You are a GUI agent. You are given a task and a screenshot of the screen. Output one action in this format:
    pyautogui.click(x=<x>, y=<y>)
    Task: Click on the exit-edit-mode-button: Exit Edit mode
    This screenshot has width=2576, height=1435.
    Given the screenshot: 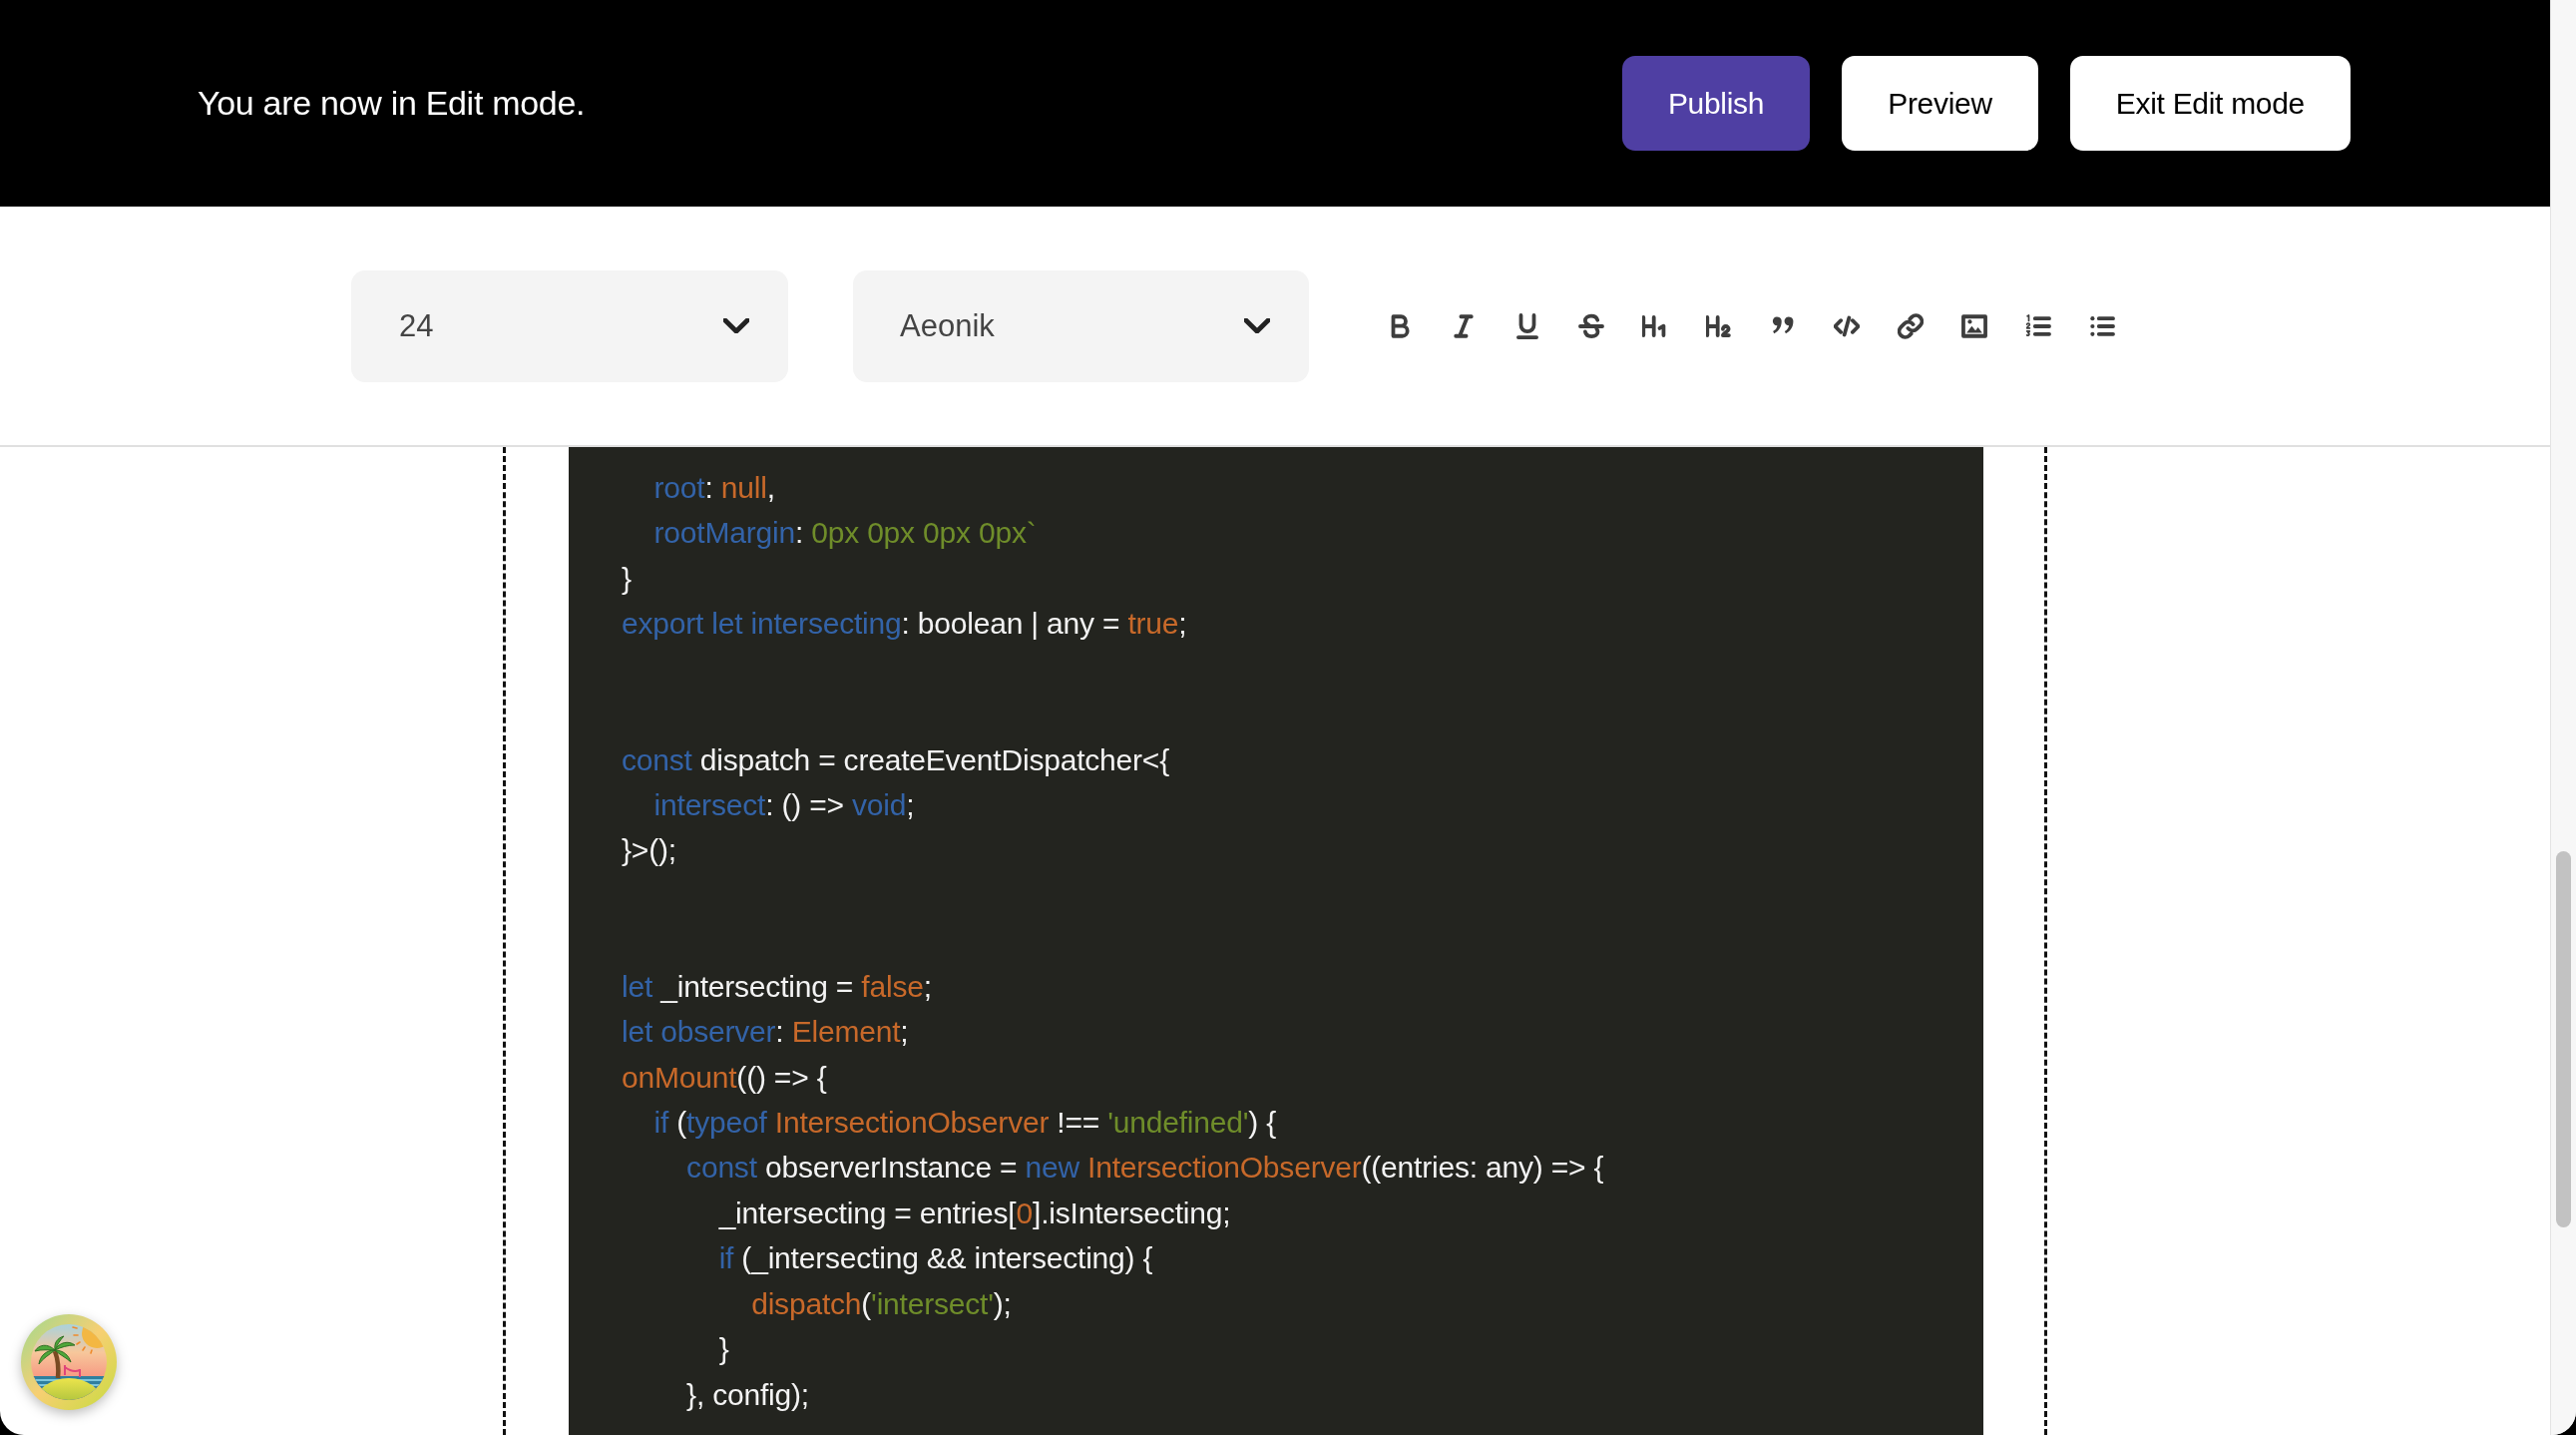 What is the action you would take?
    pyautogui.click(x=2210, y=103)
    